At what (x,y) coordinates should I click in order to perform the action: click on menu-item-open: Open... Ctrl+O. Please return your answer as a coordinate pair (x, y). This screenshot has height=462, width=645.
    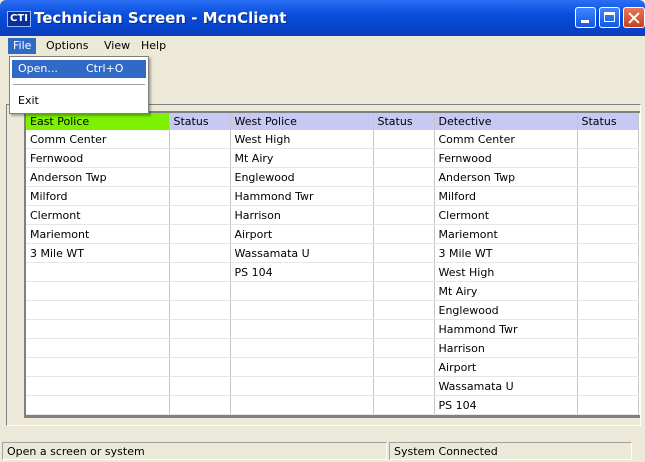
    Looking at the image, I should click on (79, 69).